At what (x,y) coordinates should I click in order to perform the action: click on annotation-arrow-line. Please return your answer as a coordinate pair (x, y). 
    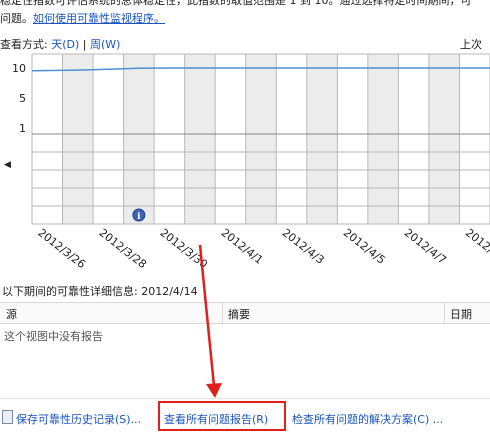
    Looking at the image, I should click on (207, 315).